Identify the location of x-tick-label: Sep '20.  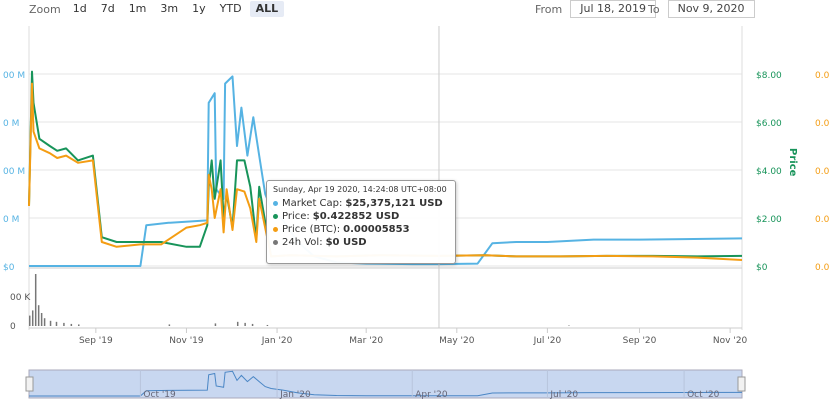
(640, 341).